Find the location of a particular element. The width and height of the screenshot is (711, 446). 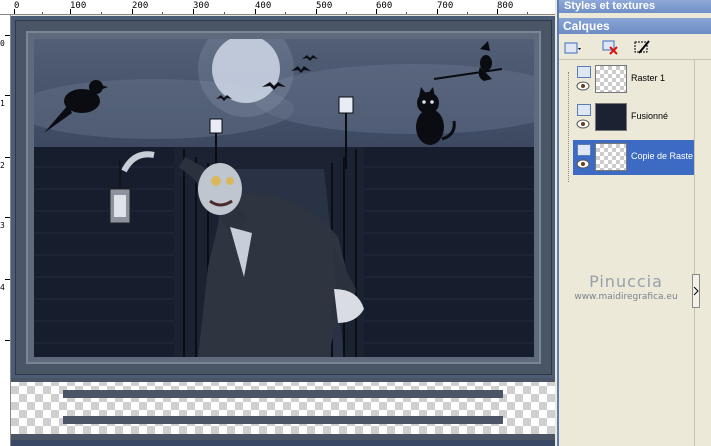

layer-row-raster-1: Raster 1 is located at coordinates (633, 79).